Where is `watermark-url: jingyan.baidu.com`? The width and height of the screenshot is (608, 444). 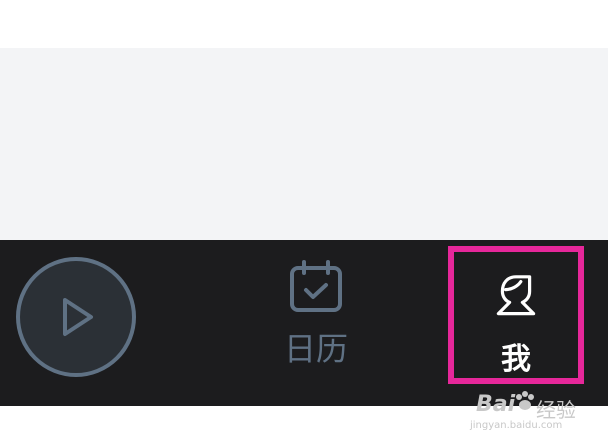
watermark-url: jingyan.baidu.com is located at coordinates (516, 425).